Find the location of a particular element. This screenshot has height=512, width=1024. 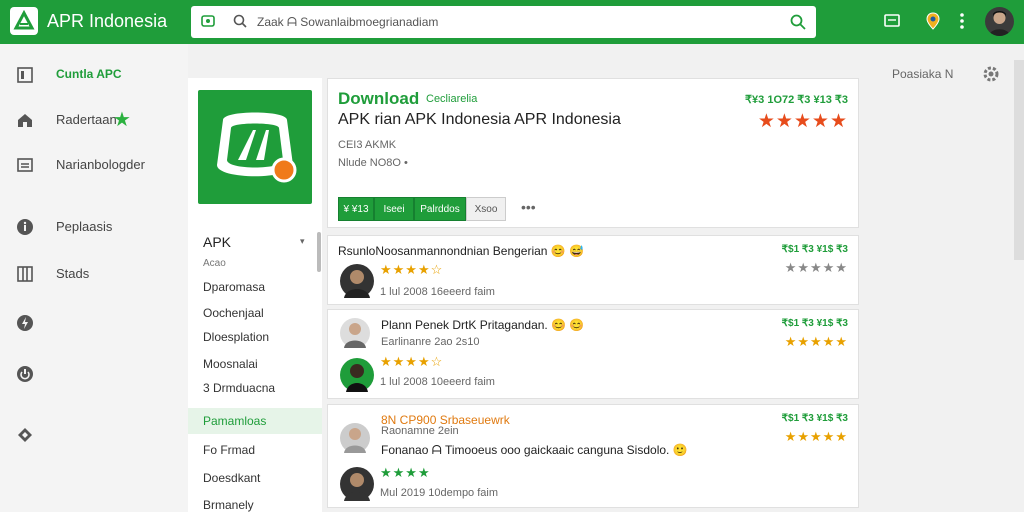

install-button: Iseei is located at coordinates (394, 209).